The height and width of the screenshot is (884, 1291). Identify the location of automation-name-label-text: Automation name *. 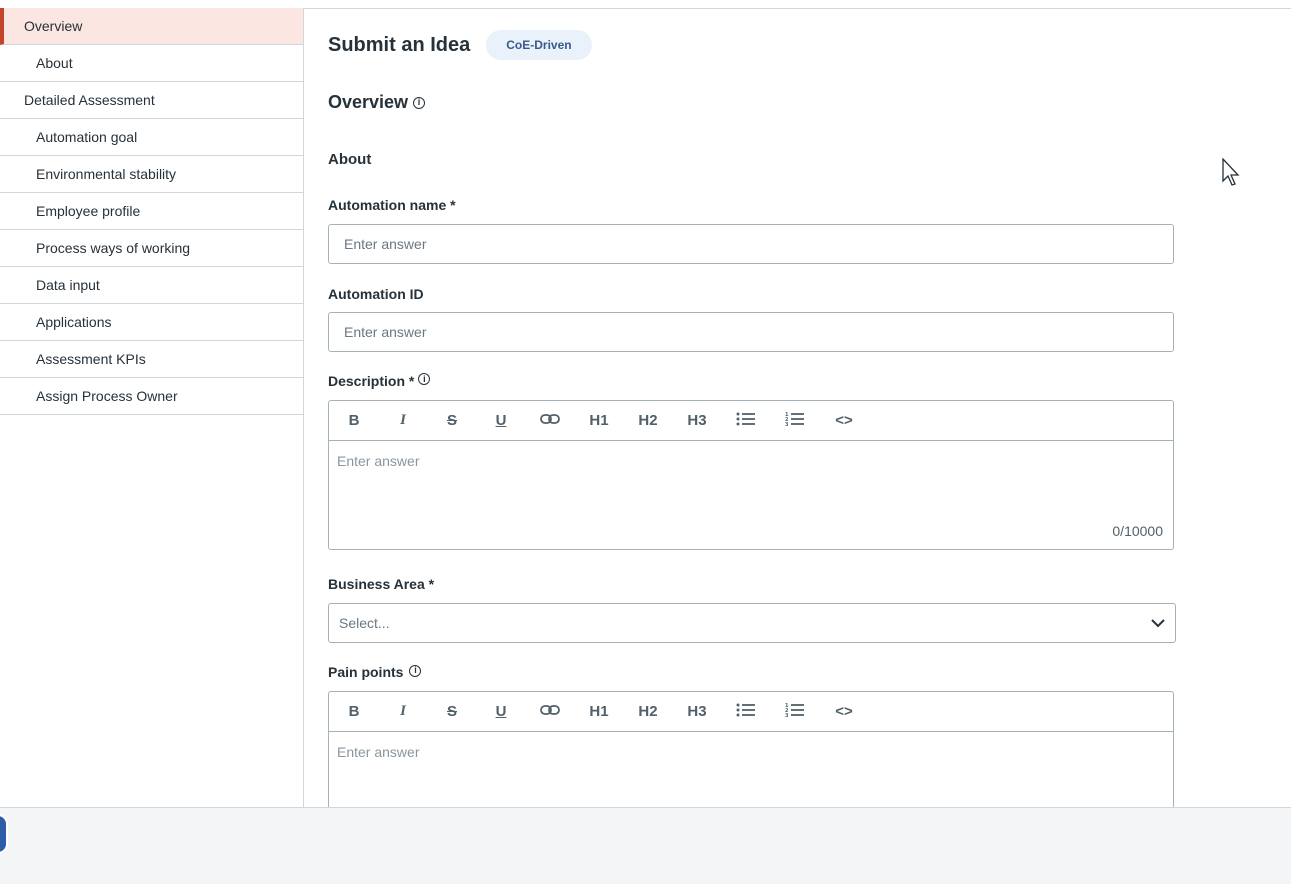
(392, 205).